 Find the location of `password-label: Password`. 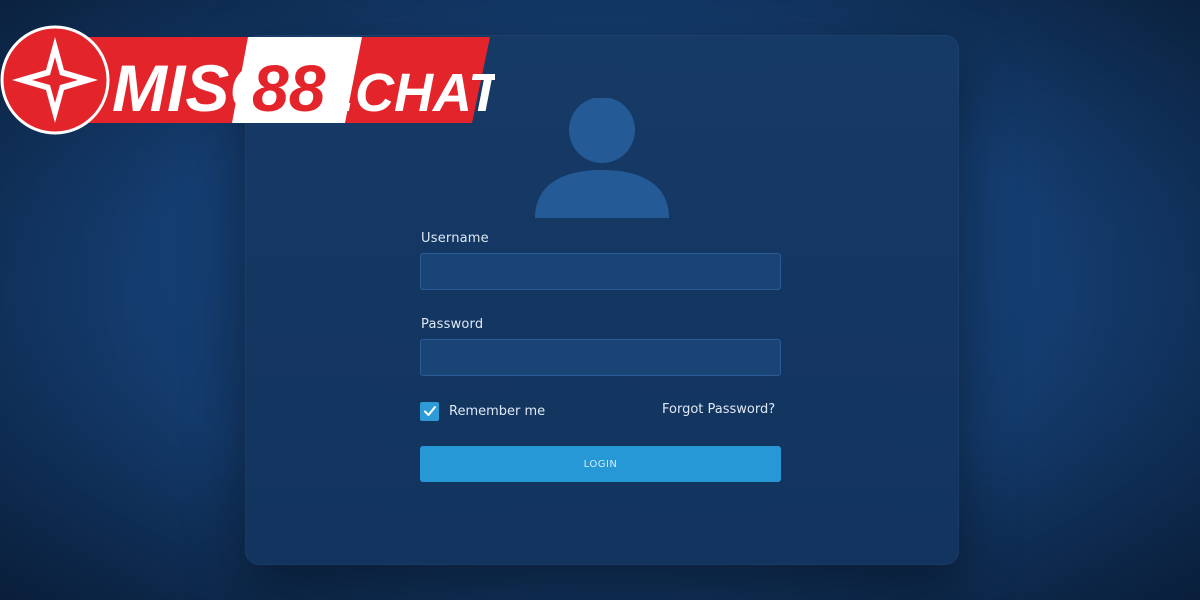

password-label: Password is located at coordinates (452, 324).